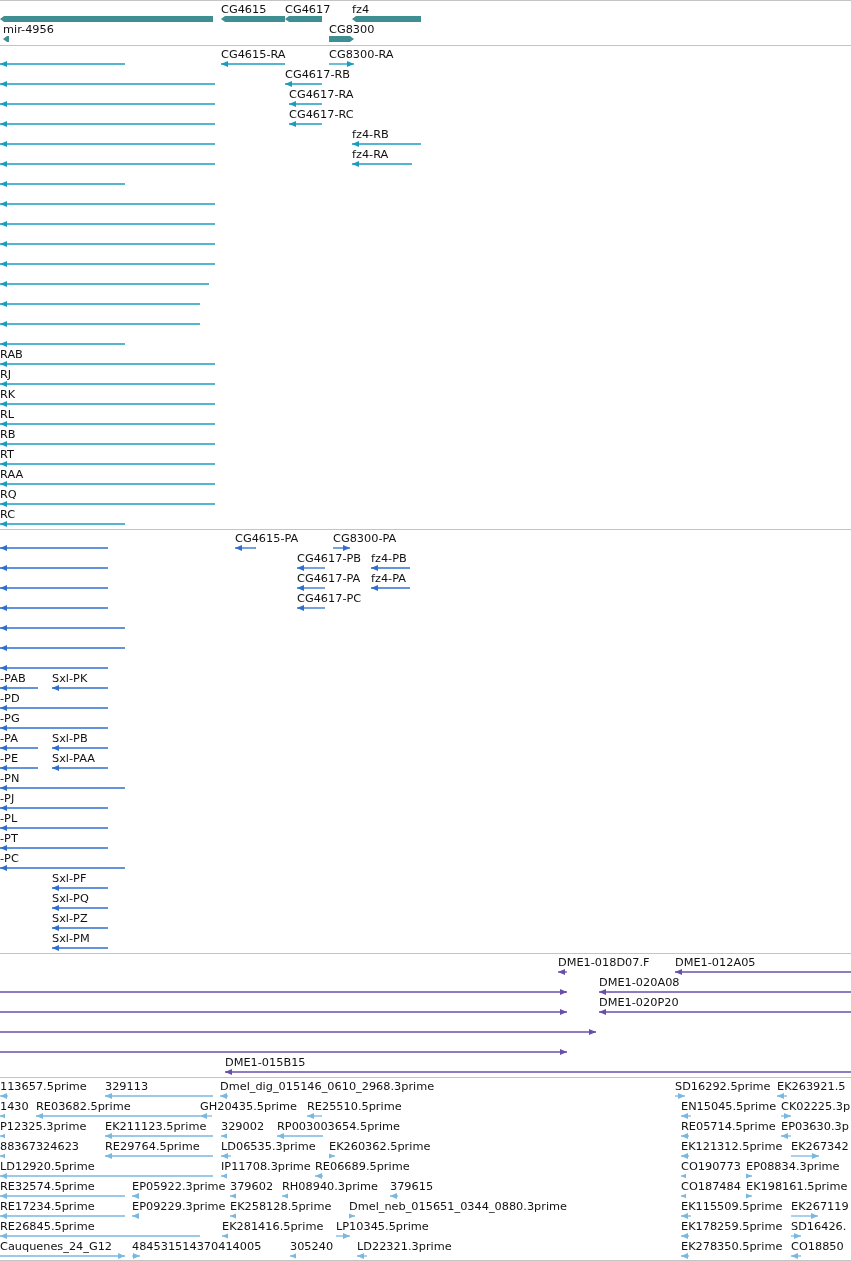 This screenshot has height=1261, width=851. Describe the element at coordinates (639, 982) in the screenshot. I see `feature-label: DME1-020A08` at that location.